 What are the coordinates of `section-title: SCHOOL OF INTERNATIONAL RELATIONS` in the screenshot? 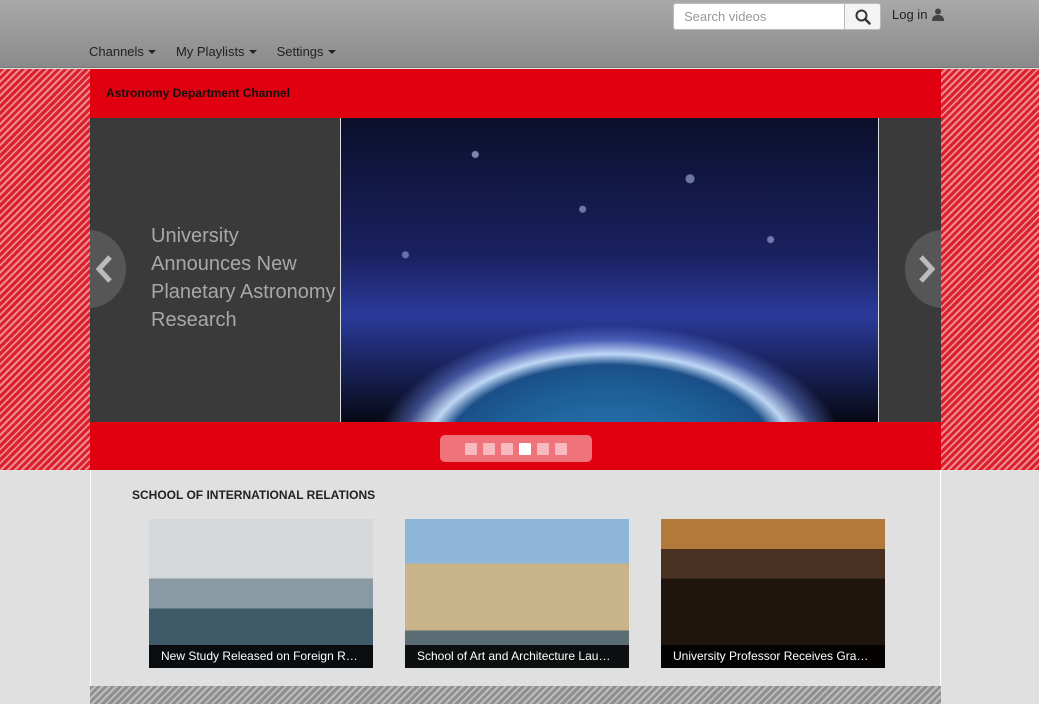 It's located at (254, 495).